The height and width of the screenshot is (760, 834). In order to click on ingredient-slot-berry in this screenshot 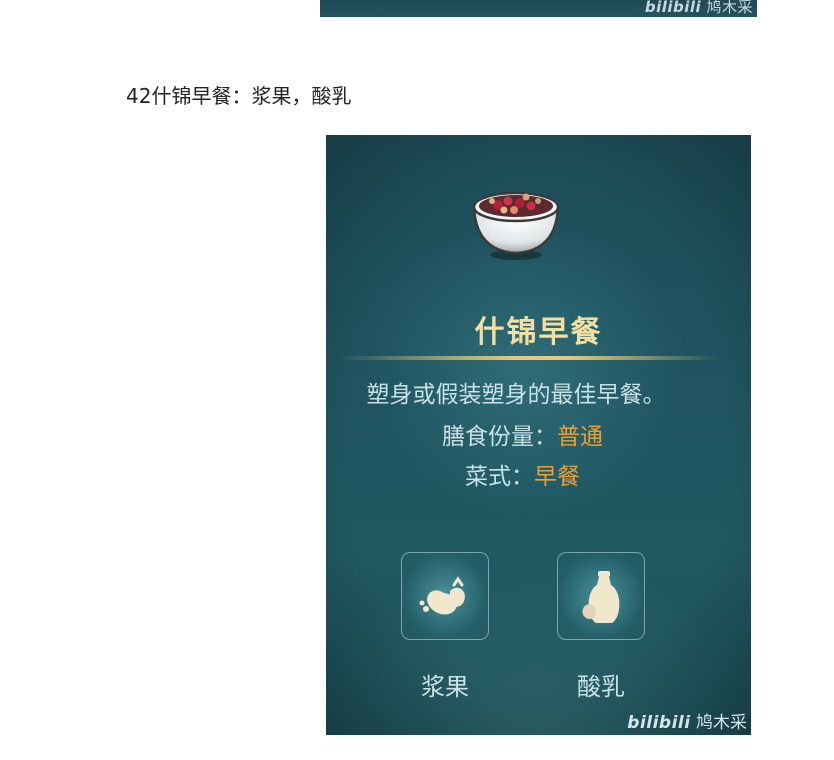, I will do `click(445, 596)`.